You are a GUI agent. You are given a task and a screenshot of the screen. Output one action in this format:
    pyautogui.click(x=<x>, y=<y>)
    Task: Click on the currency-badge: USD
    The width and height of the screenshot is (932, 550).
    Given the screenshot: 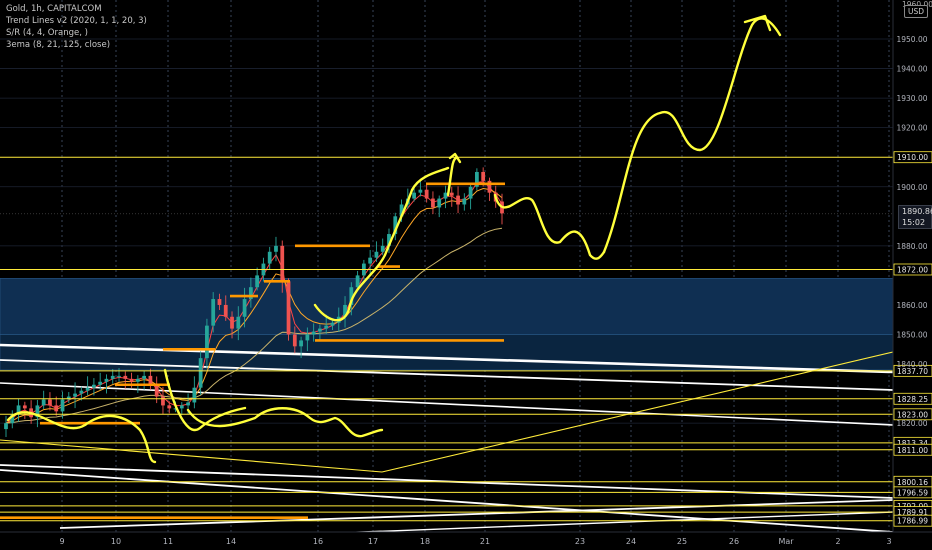 What is the action you would take?
    pyautogui.click(x=916, y=11)
    